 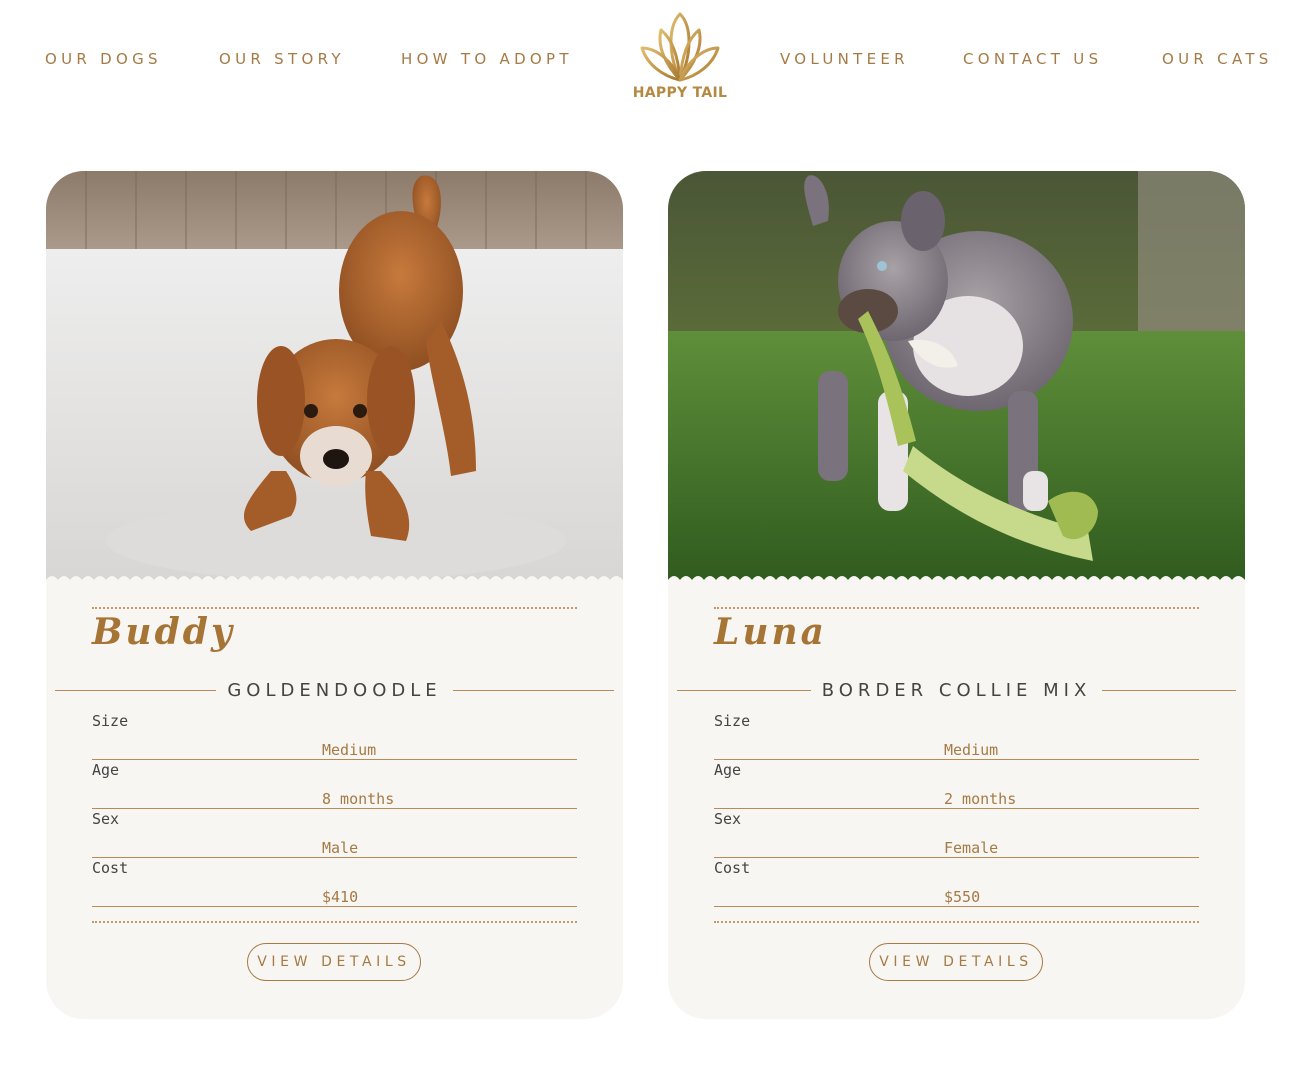 What do you see at coordinates (980, 799) in the screenshot?
I see `spec-value: 2 months` at bounding box center [980, 799].